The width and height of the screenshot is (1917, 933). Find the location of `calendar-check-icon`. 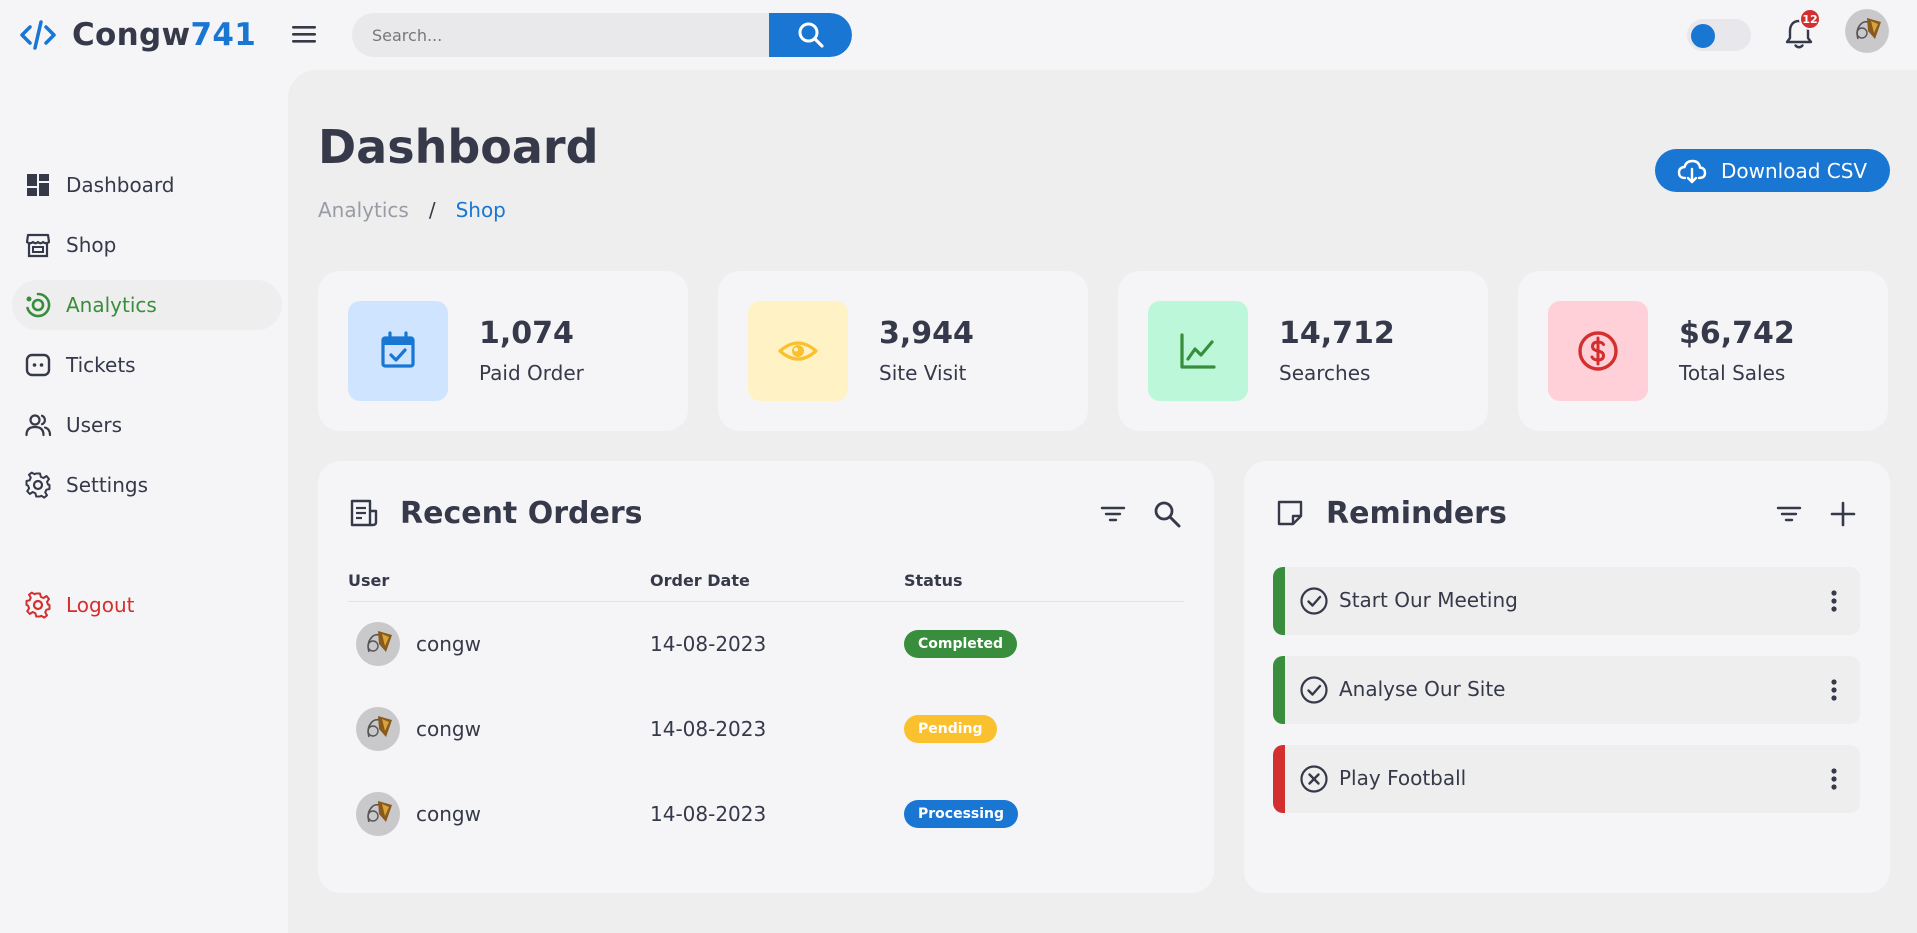

calendar-check-icon is located at coordinates (398, 349).